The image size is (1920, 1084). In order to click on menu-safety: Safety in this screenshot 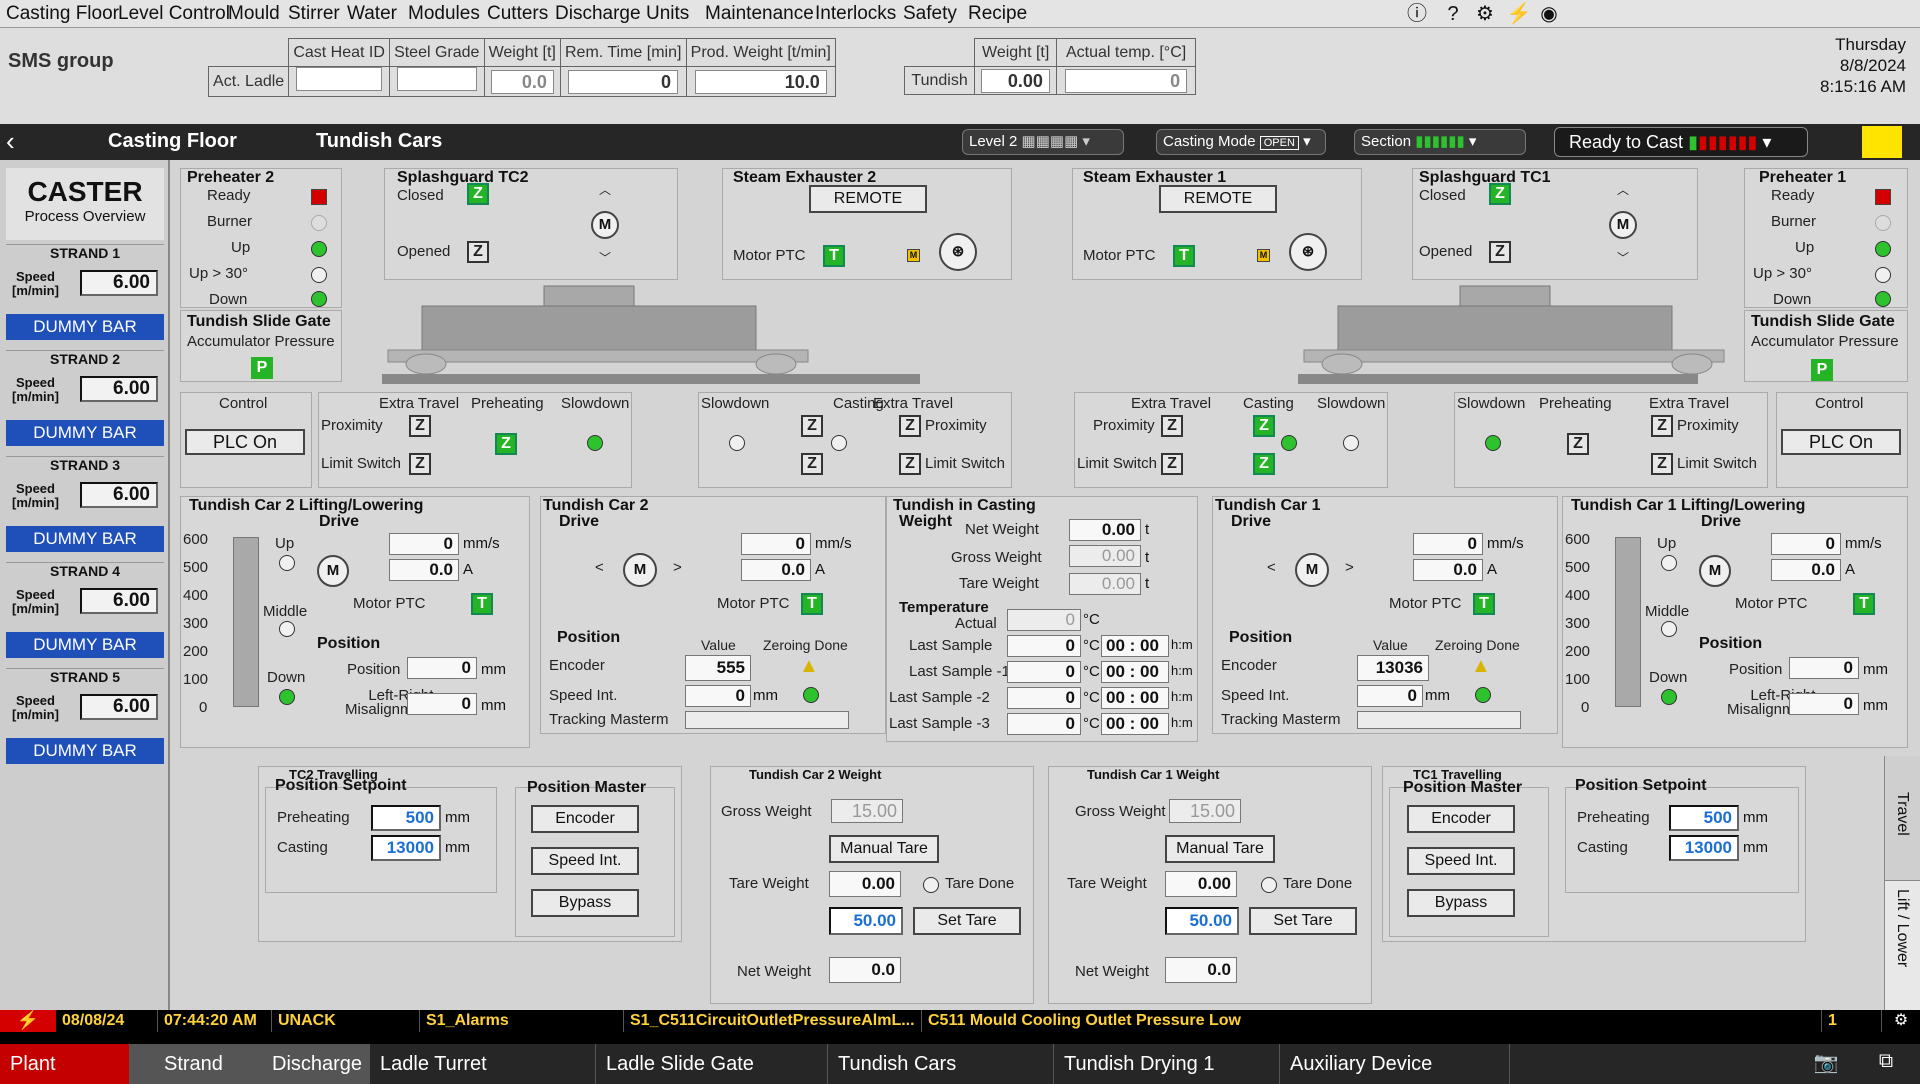, I will do `click(930, 14)`.